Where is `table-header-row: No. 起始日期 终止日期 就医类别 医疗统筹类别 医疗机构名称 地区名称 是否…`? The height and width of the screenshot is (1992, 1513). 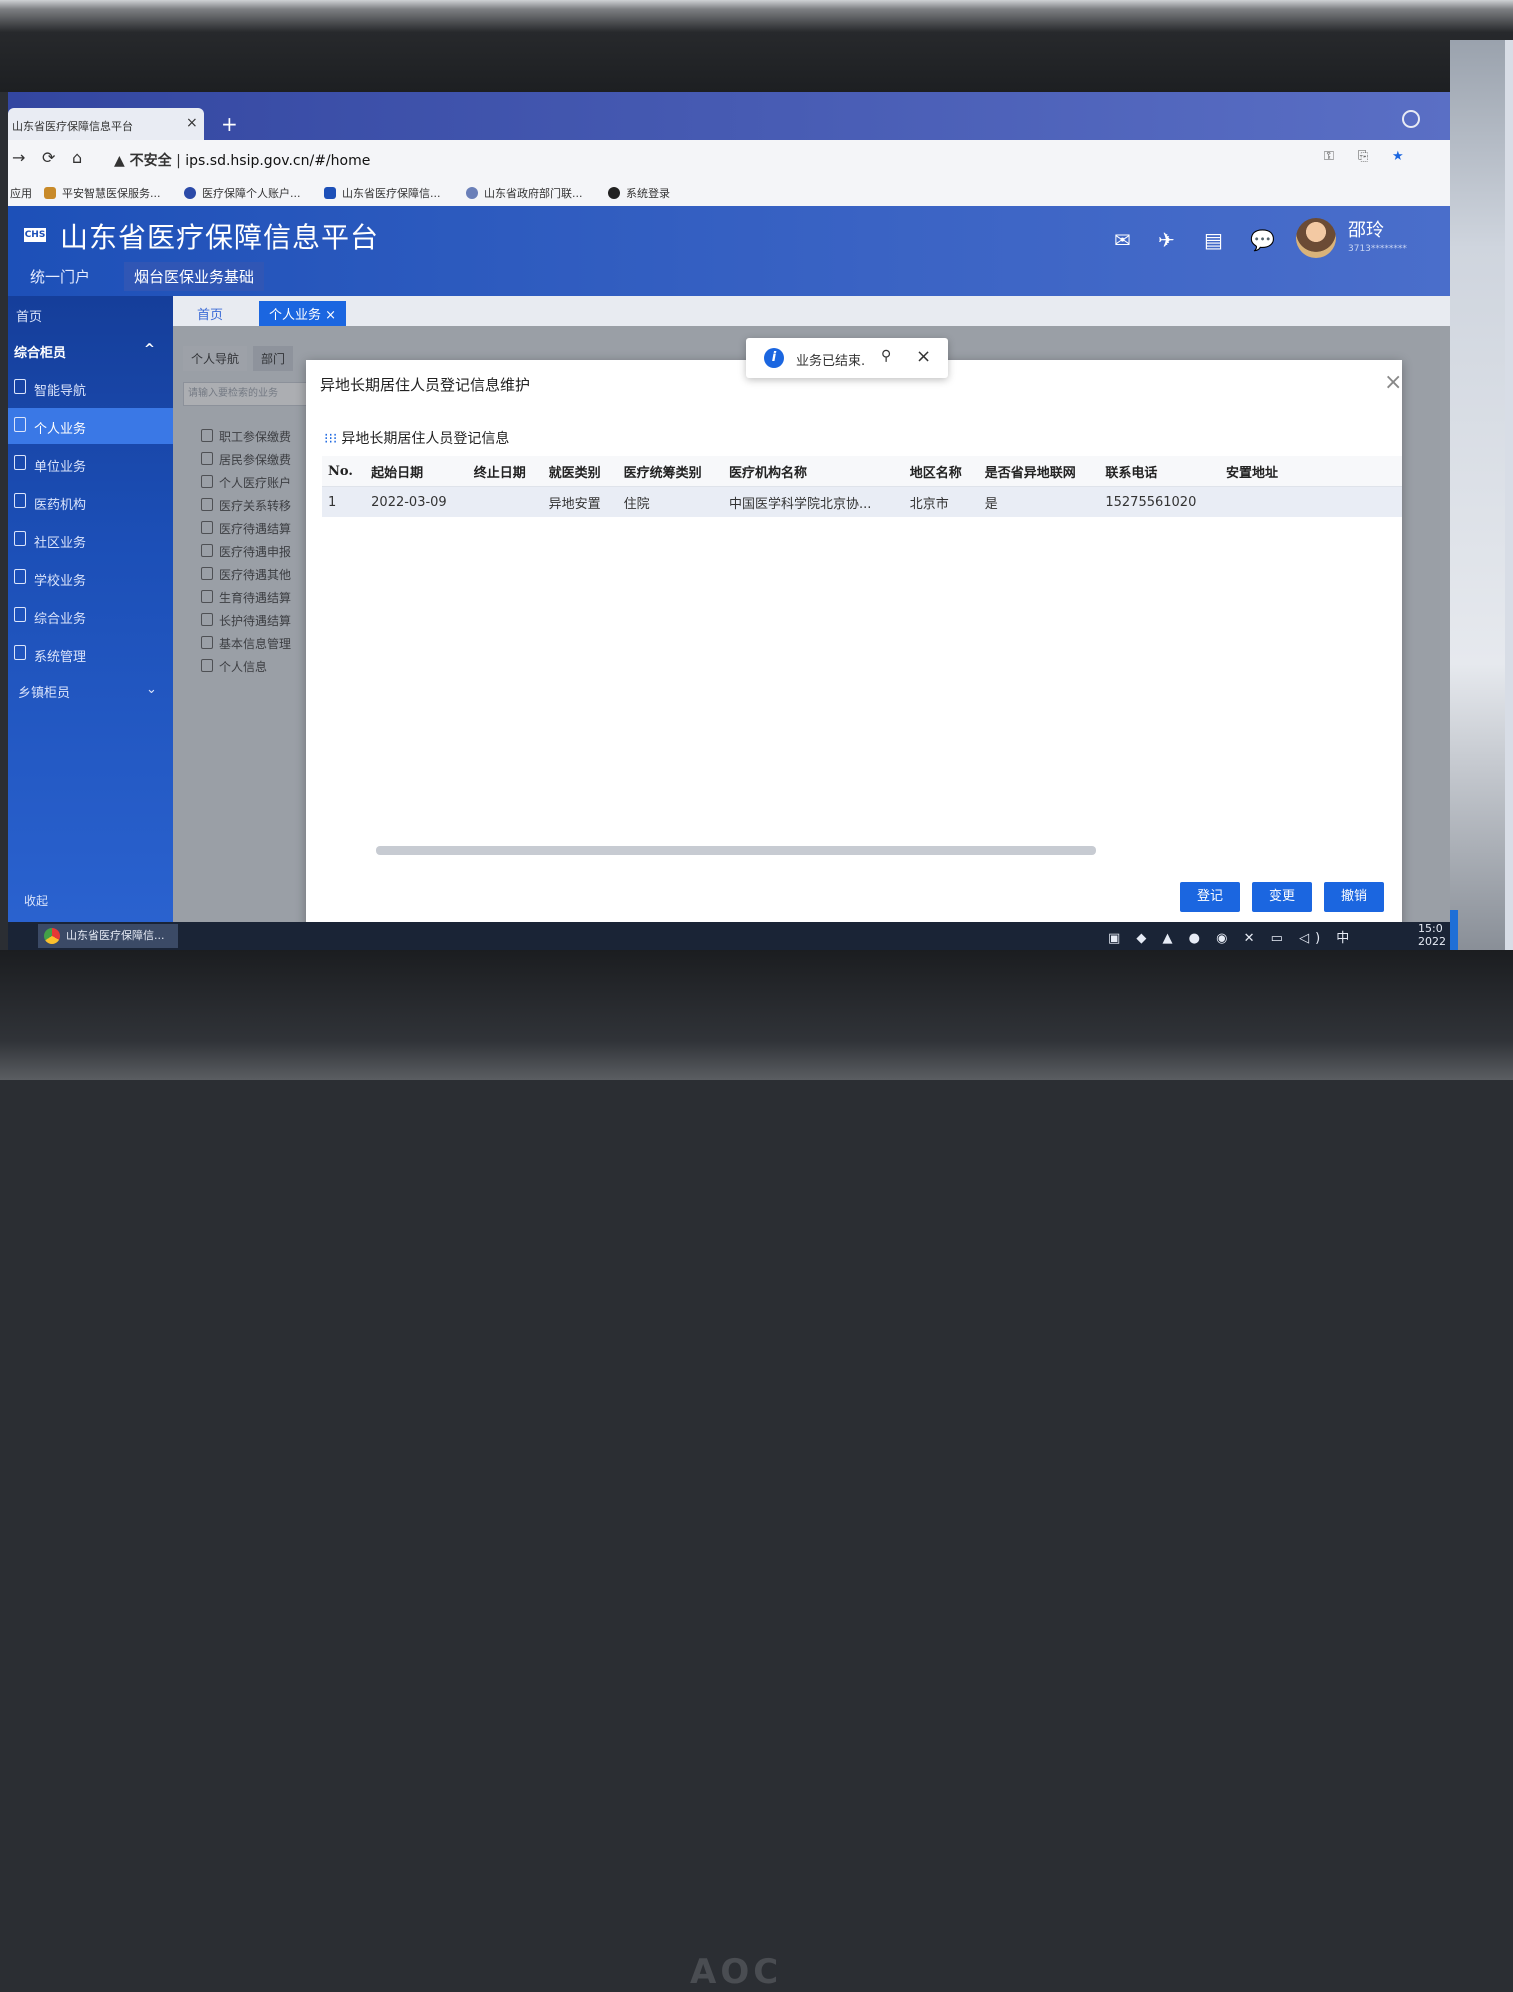 table-header-row: No. 起始日期 终止日期 就医类别 医疗统筹类别 医疗机构名称 地区名称 是否… is located at coordinates (862, 471).